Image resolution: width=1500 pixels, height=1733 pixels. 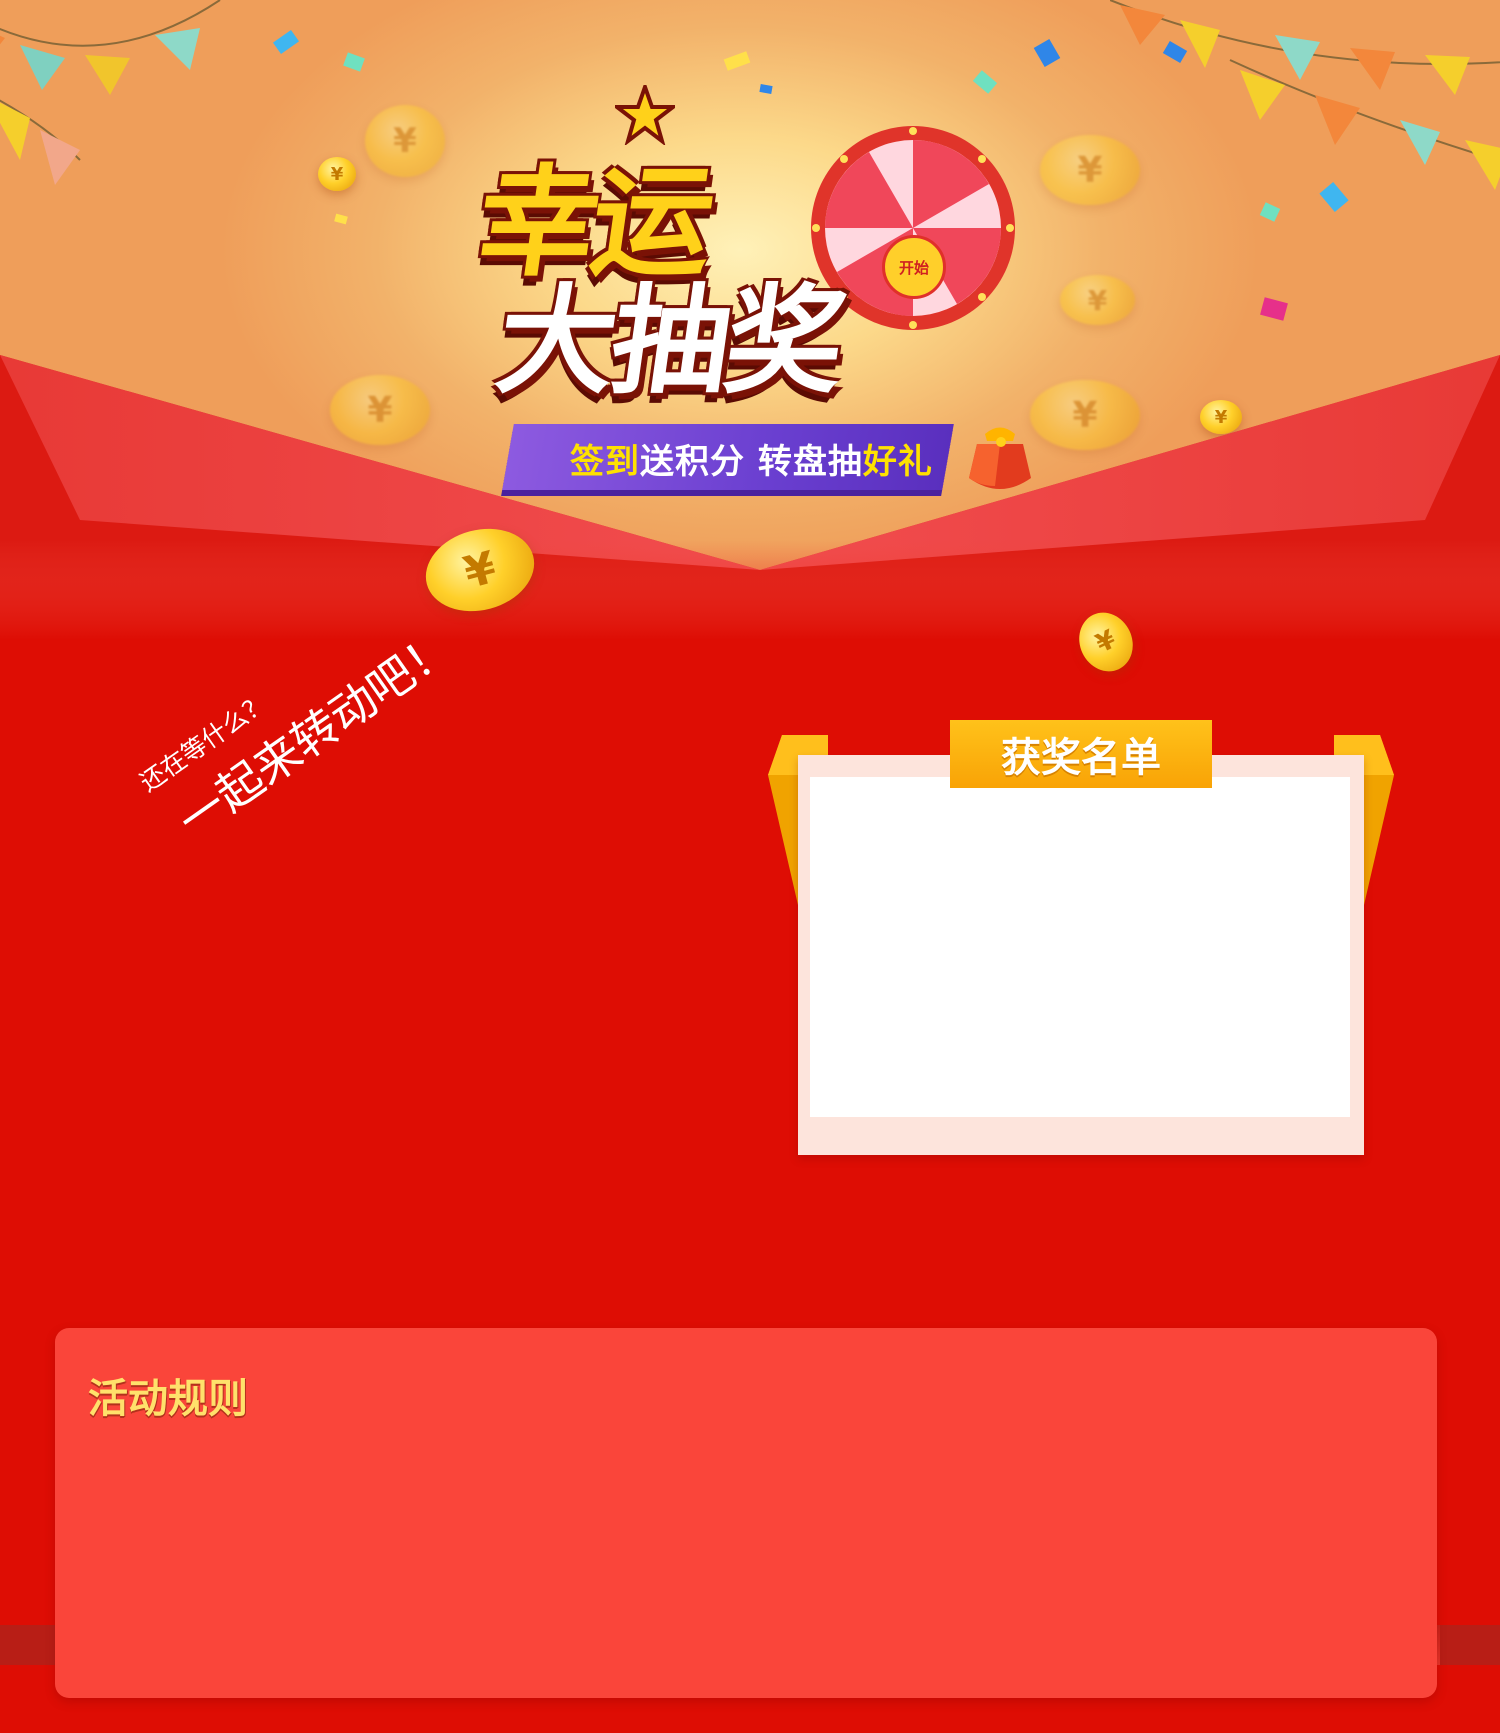 I want to click on tagline-part: 好礼, so click(x=897, y=462).